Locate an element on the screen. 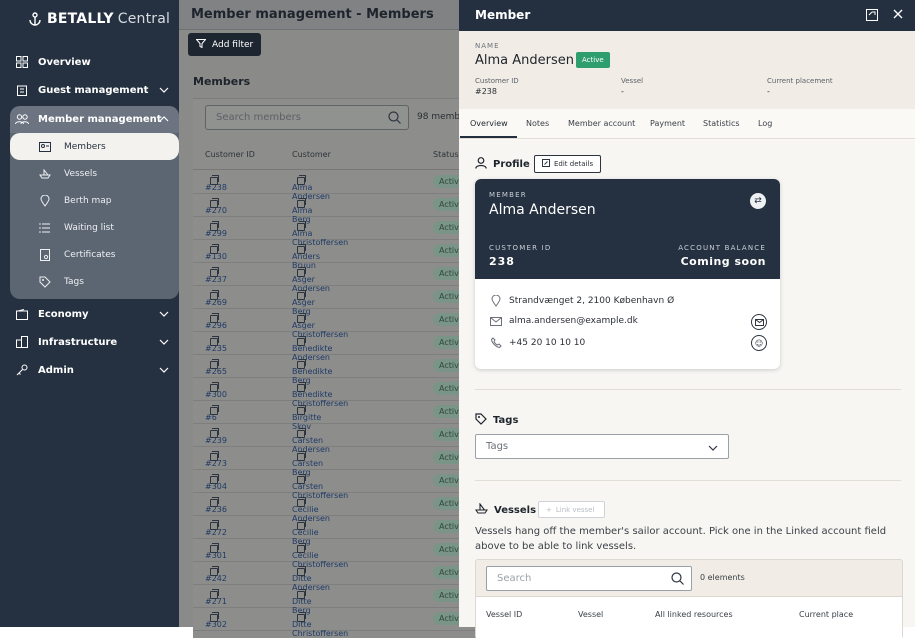 This screenshot has width=915, height=639. customer-id-link: #269 is located at coordinates (216, 298).